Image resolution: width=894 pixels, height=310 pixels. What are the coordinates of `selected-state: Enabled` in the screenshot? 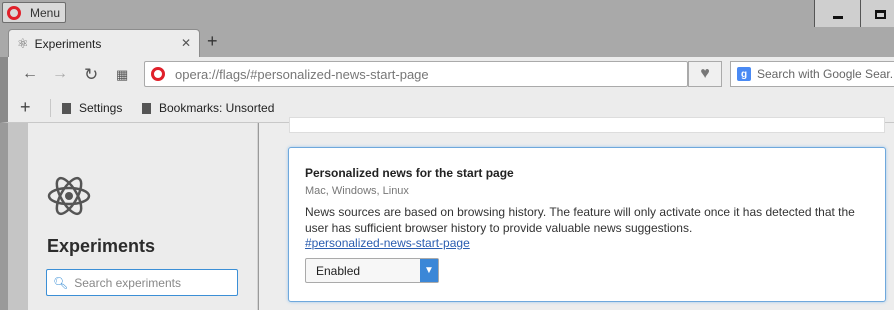 It's located at (338, 270).